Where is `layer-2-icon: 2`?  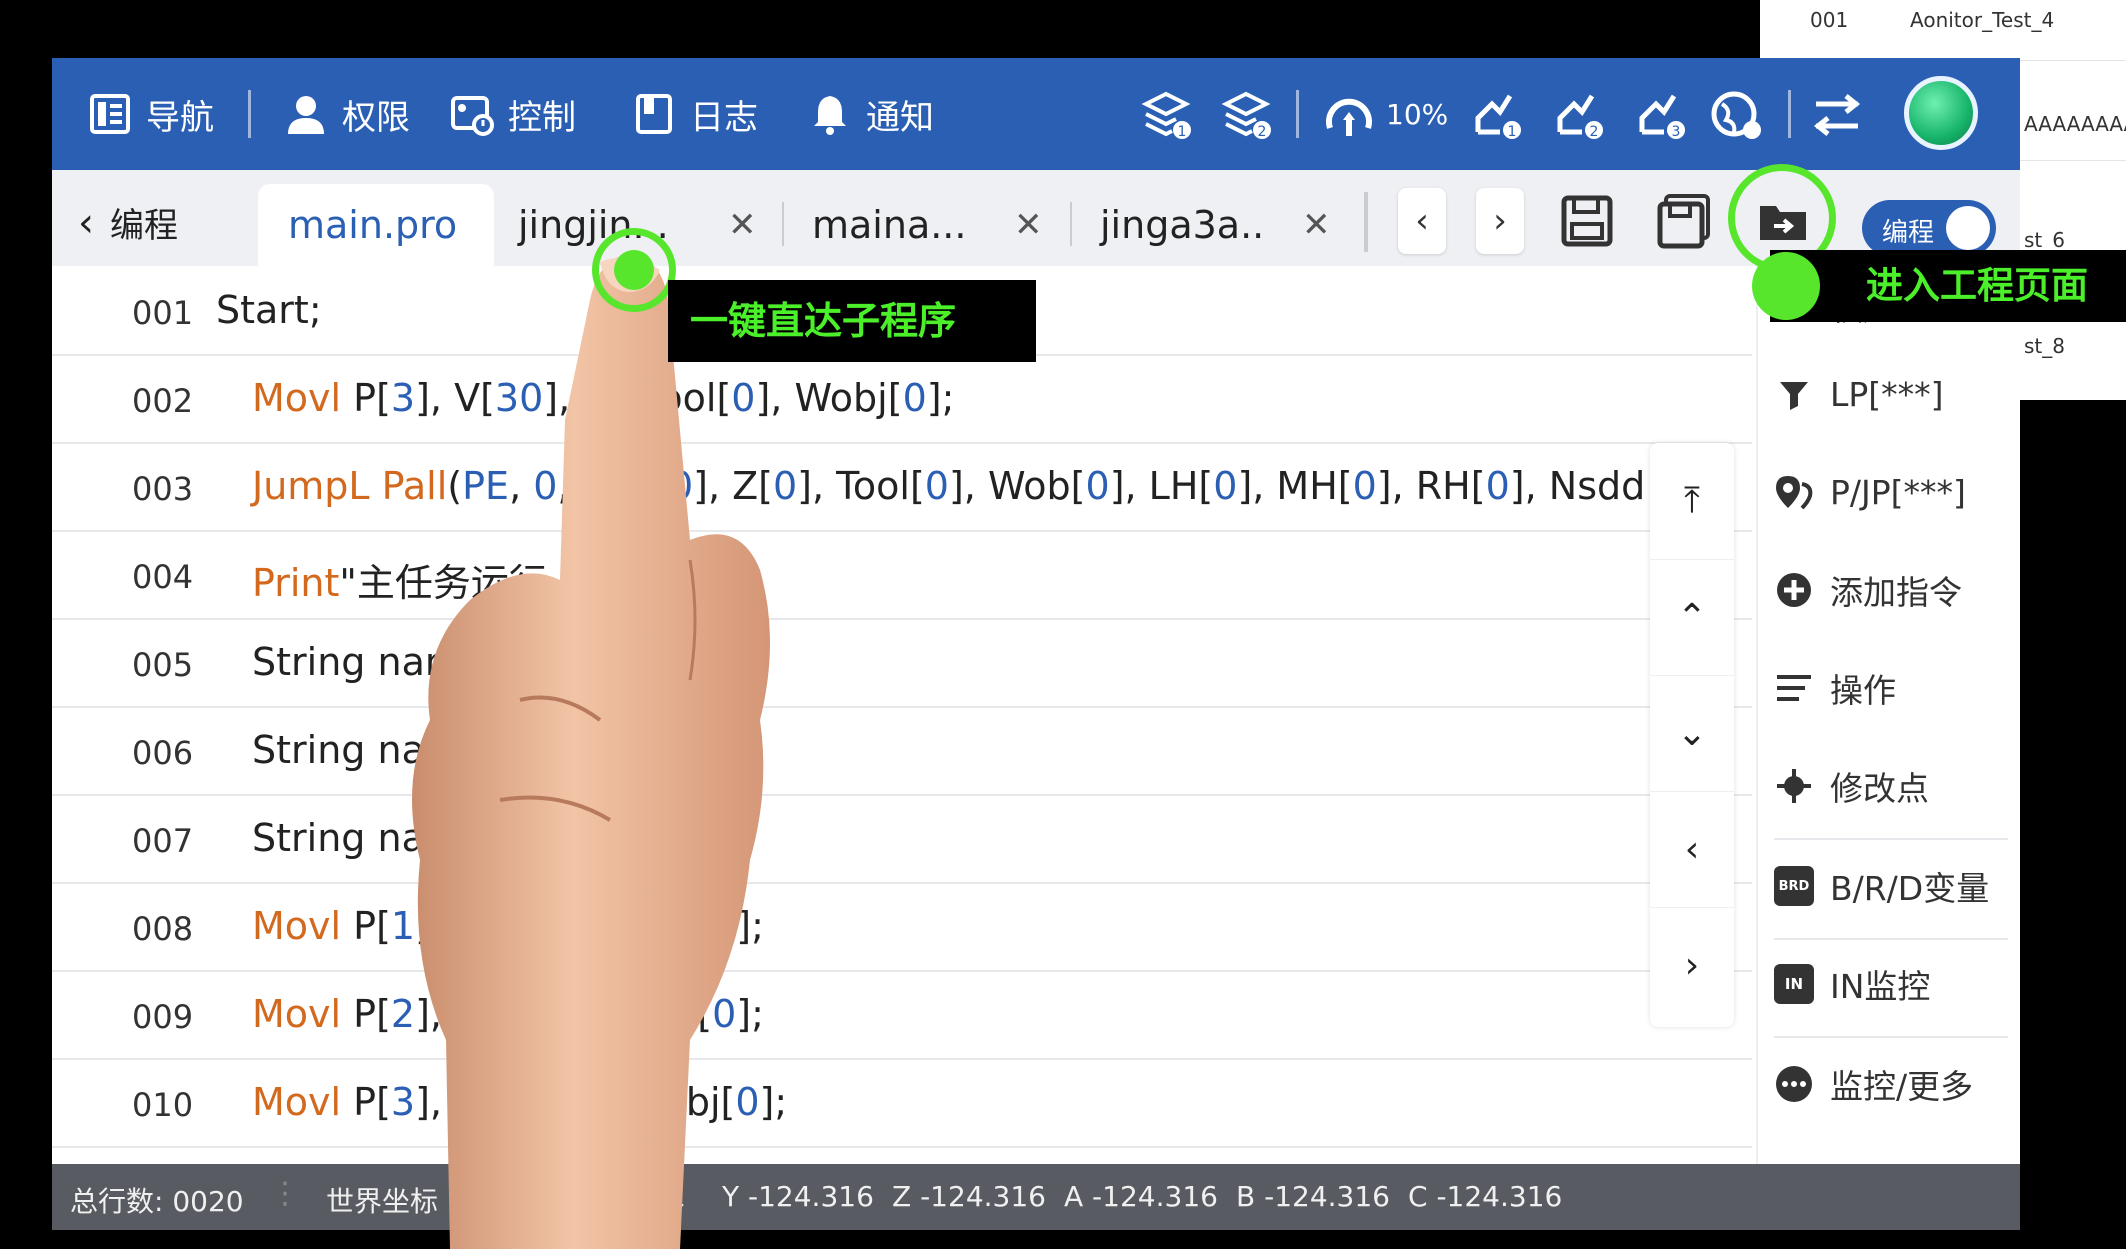
layer-2-icon: 2 is located at coordinates (1247, 115).